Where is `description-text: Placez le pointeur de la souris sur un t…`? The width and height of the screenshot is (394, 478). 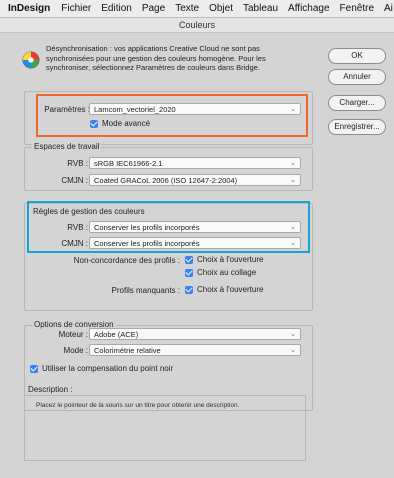
description-text: Placez le pointeur de la souris sur un t… is located at coordinates (138, 405).